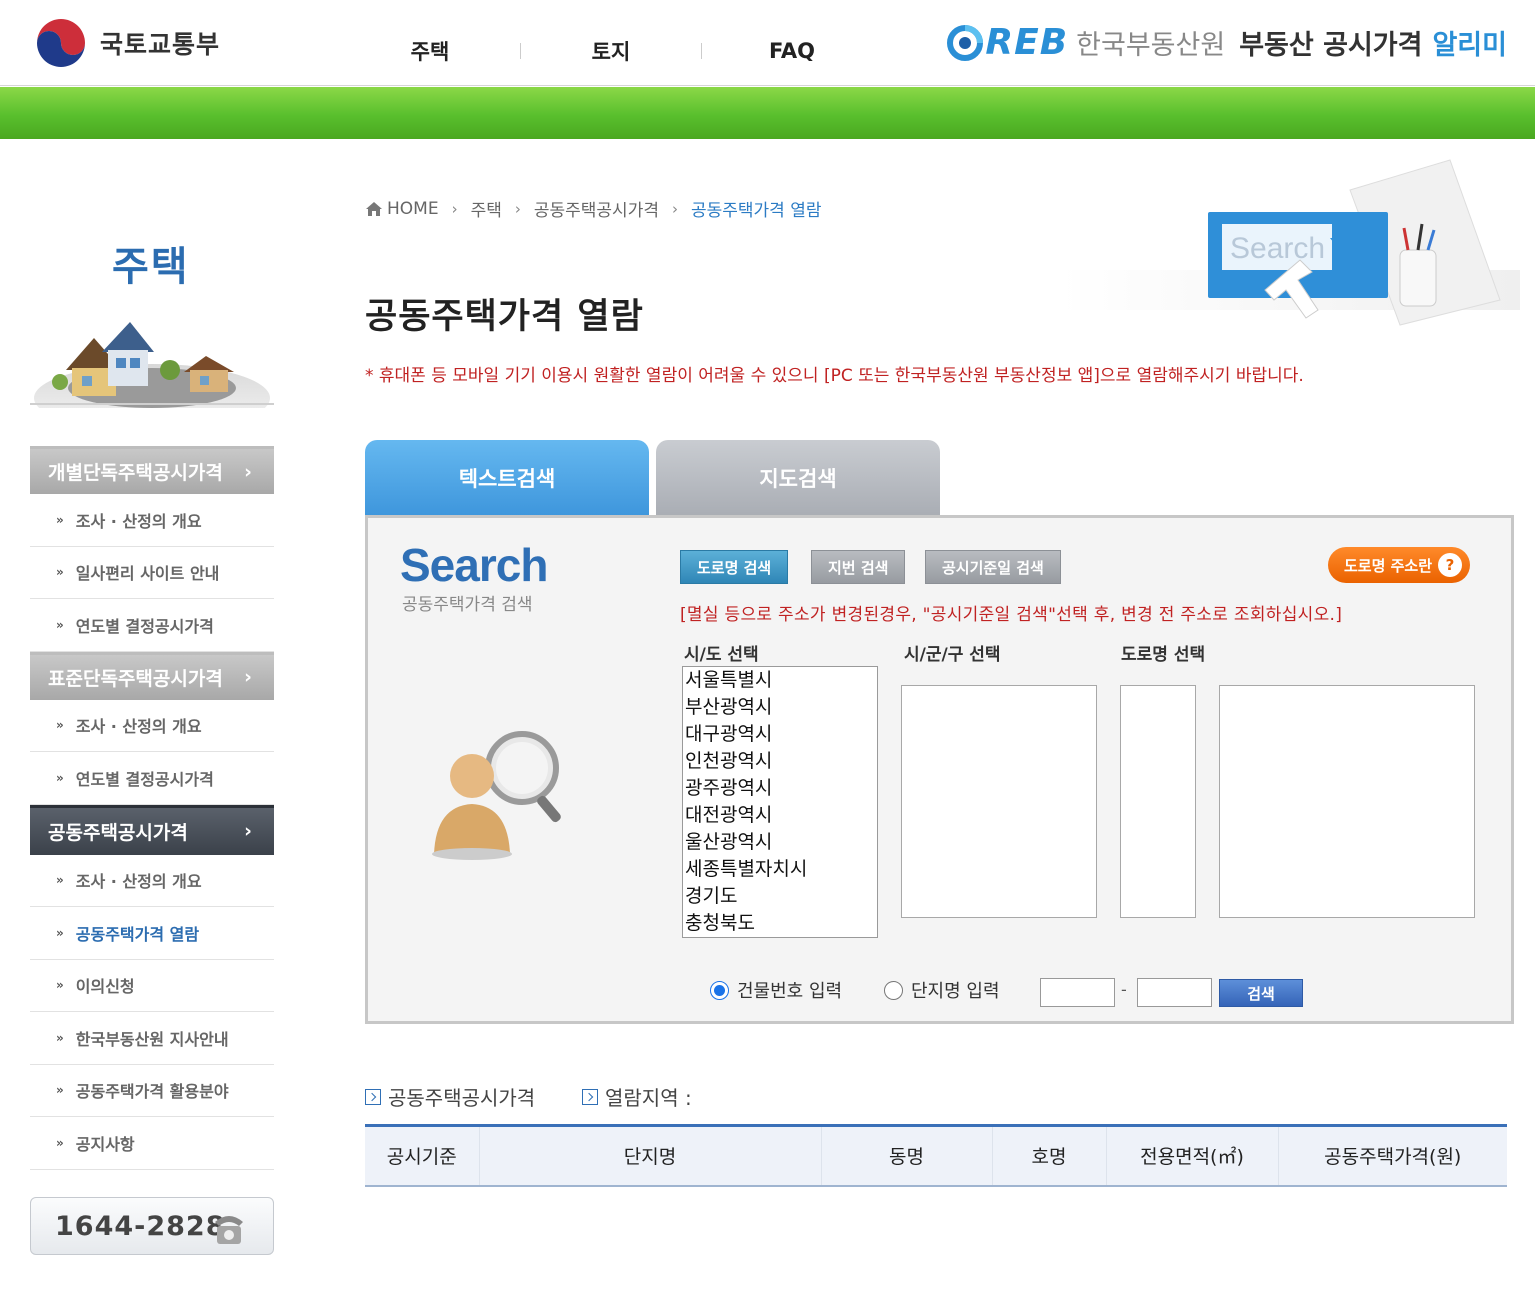 The image size is (1535, 1296). I want to click on nav-land: 토지, so click(611, 51).